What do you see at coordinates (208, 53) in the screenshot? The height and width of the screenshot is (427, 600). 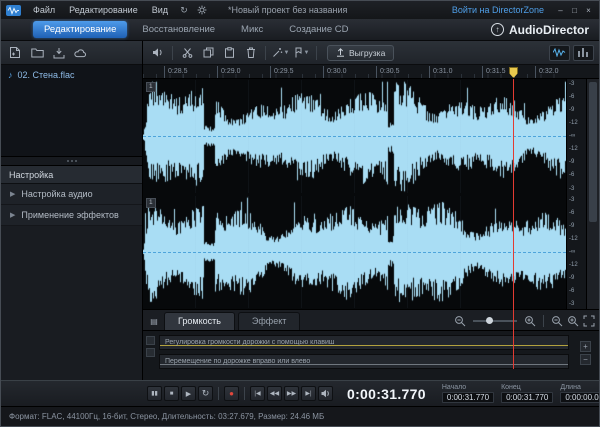 I see `copy-icon` at bounding box center [208, 53].